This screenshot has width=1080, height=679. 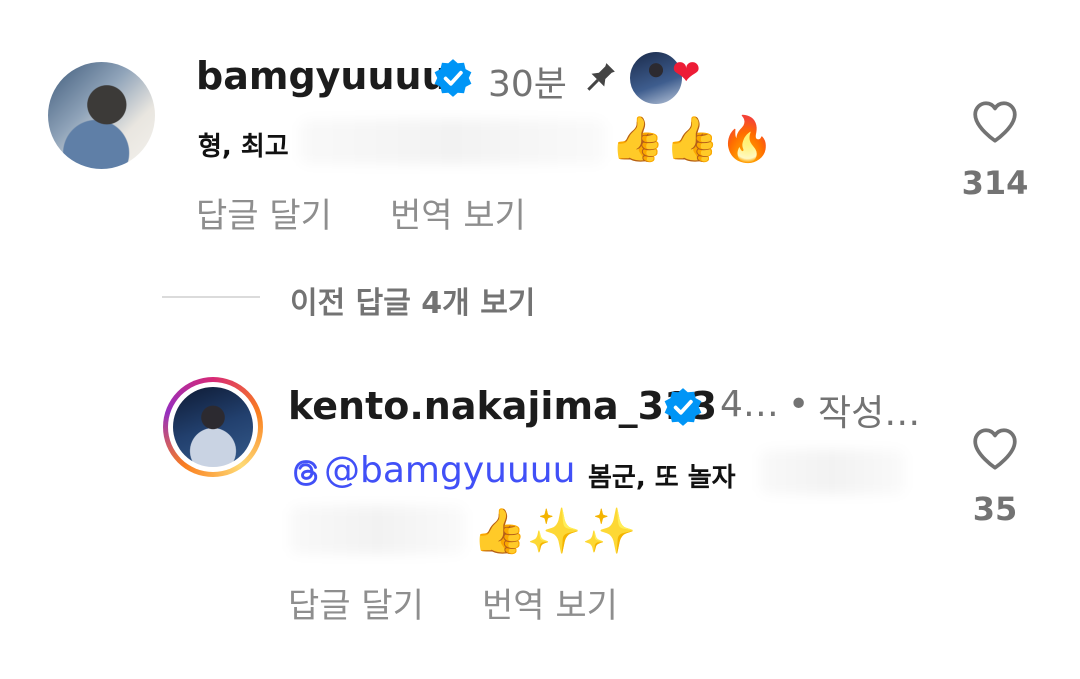 What do you see at coordinates (995, 509) in the screenshot?
I see `like-count-comment-2: 35` at bounding box center [995, 509].